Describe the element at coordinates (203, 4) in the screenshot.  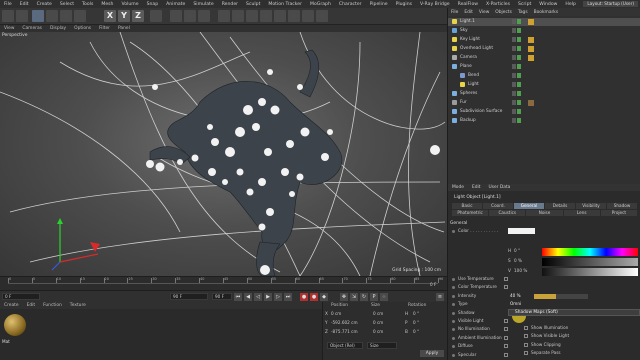
I see `menu-simulate: Simulate` at that location.